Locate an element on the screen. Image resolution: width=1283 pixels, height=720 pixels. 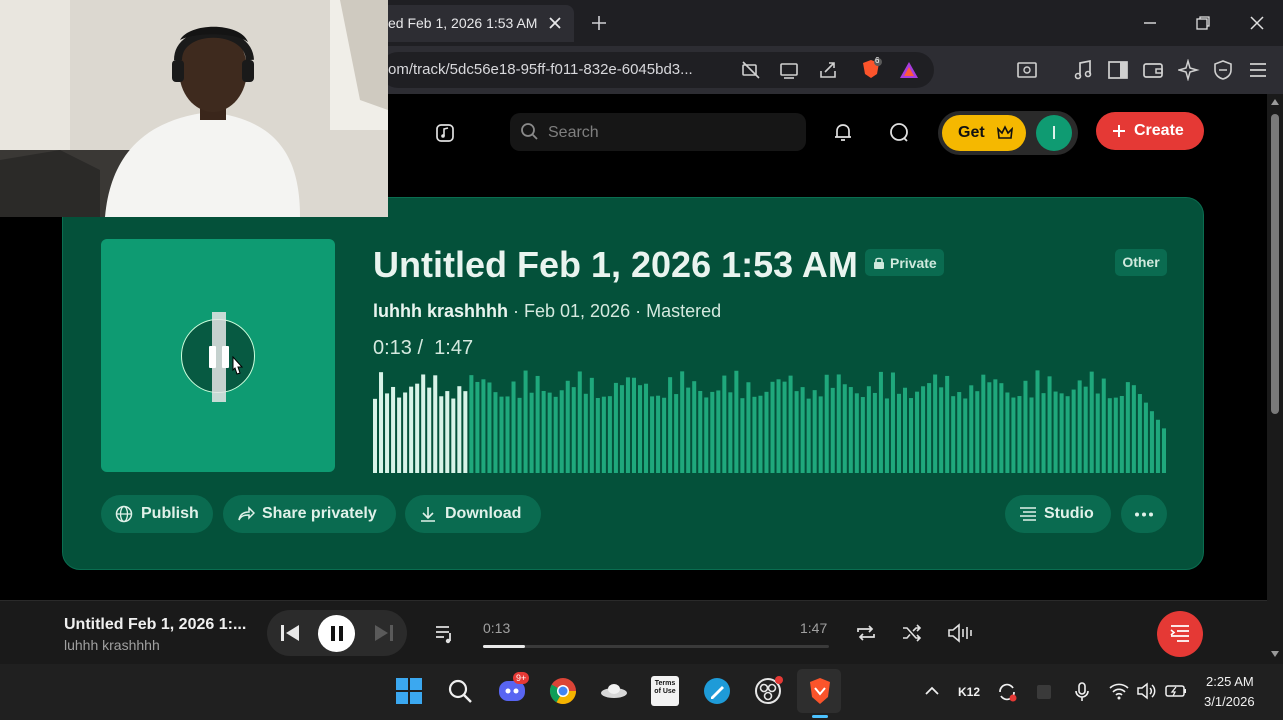
shield-count: 6 is located at coordinates (877, 60).